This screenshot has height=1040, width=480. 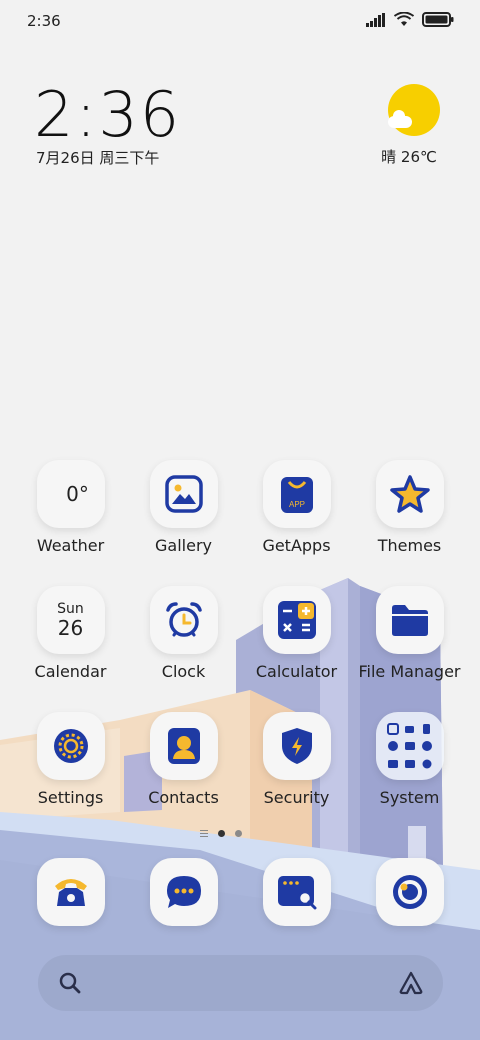 I want to click on dock-messages, so click(x=183, y=892).